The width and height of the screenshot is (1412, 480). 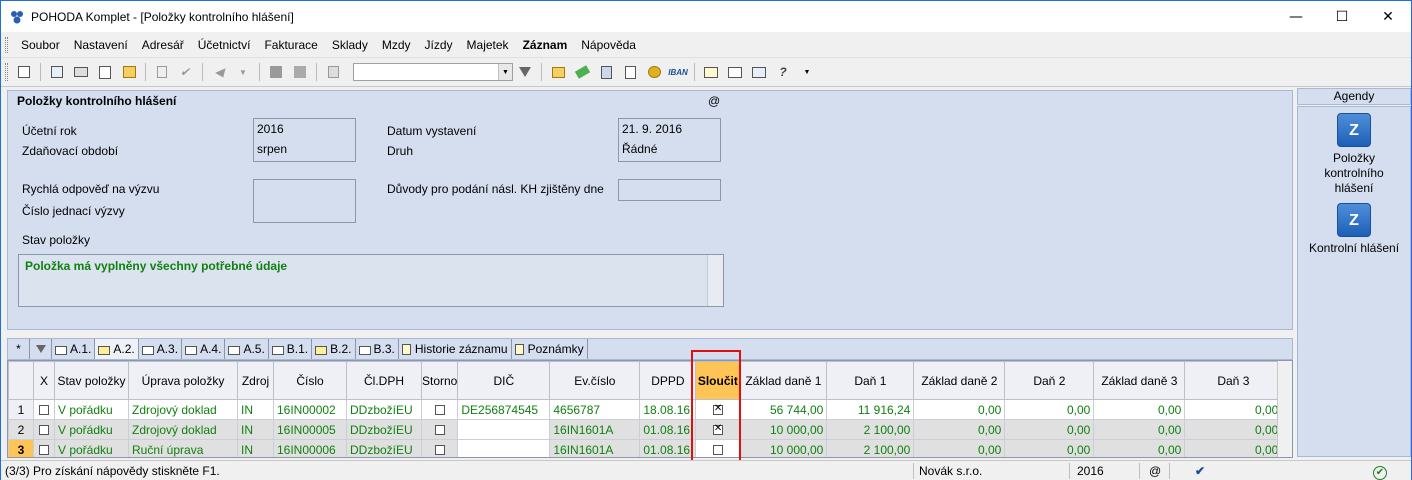 I want to click on datum-druh-box: 21. 9. 2016 Řádné, so click(x=669, y=140).